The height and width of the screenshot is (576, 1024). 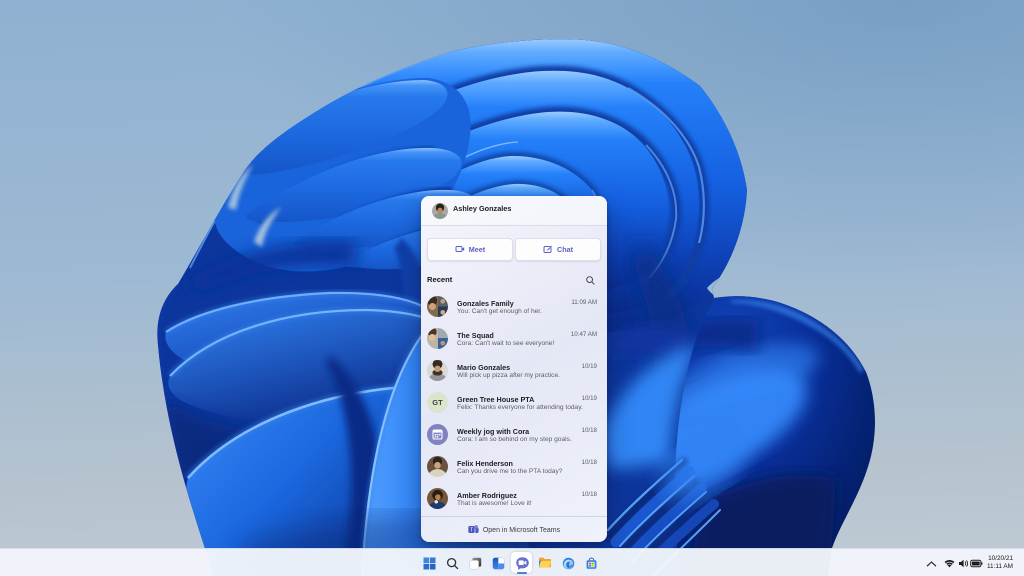 What do you see at coordinates (472, 530) in the screenshot?
I see `svg-text: T` at bounding box center [472, 530].